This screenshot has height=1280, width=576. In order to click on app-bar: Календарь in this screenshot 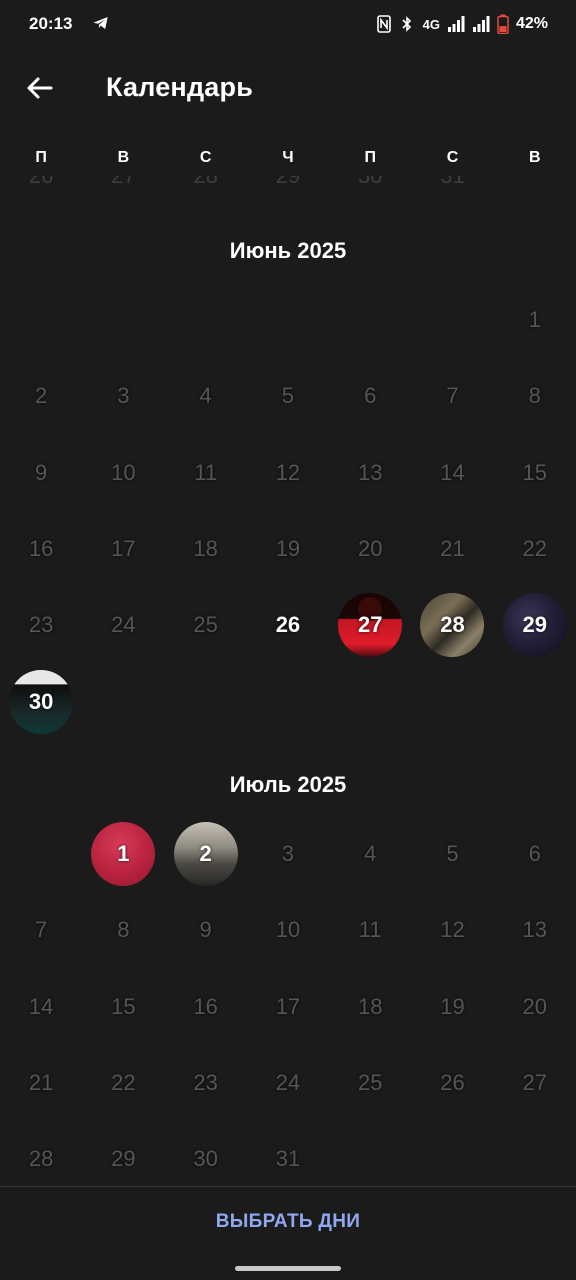, I will do `click(288, 88)`.